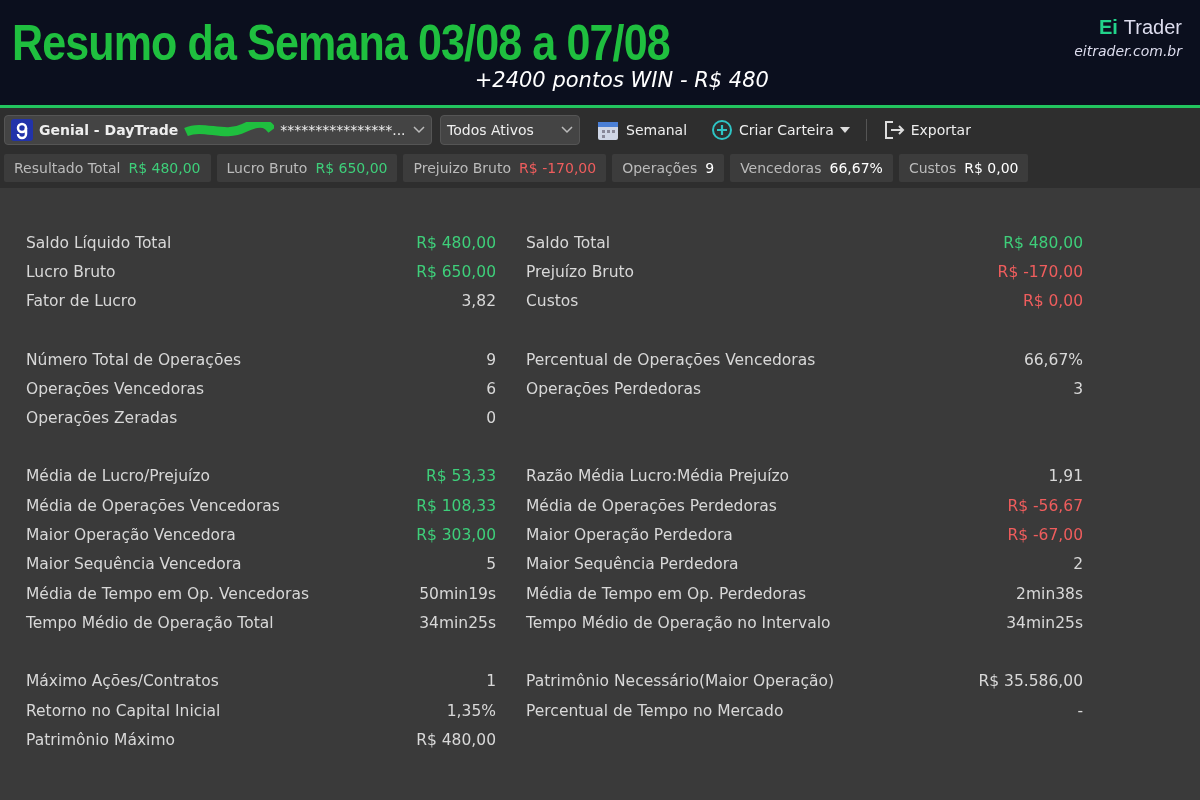 The width and height of the screenshot is (1200, 800). Describe the element at coordinates (614, 388) in the screenshot. I see `metric-label: Operações Perdedoras` at that location.